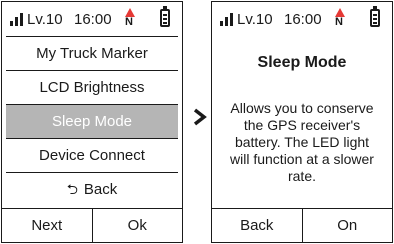 This screenshot has width=394, height=244. Describe the element at coordinates (92, 87) in the screenshot. I see `menu-item-lcd-brightness: LCD Brightness` at that location.